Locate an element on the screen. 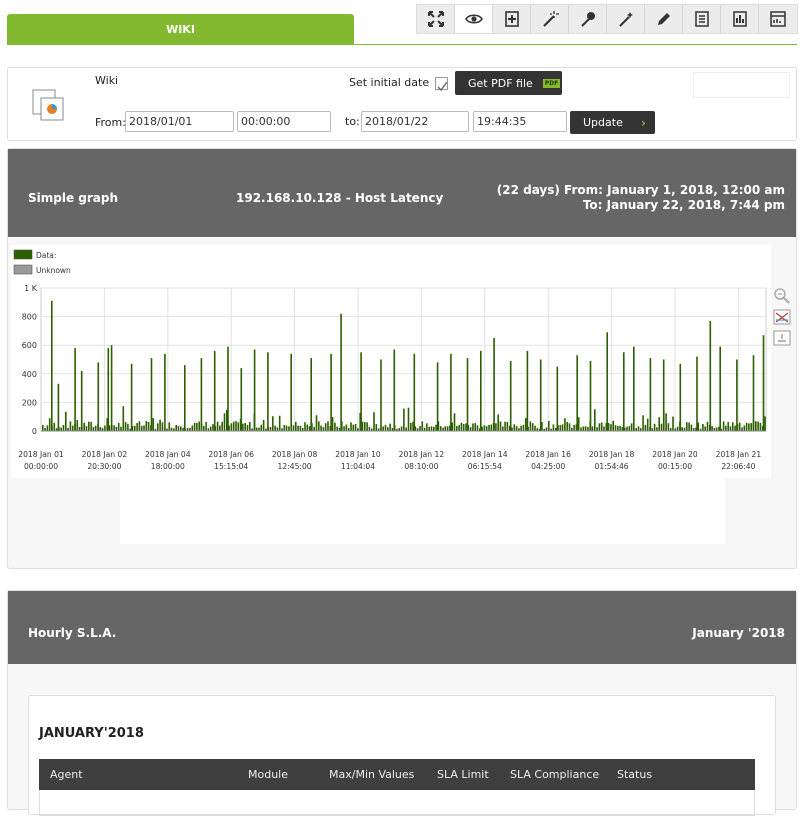 The image size is (800, 816). fullscreen-button is located at coordinates (436, 19).